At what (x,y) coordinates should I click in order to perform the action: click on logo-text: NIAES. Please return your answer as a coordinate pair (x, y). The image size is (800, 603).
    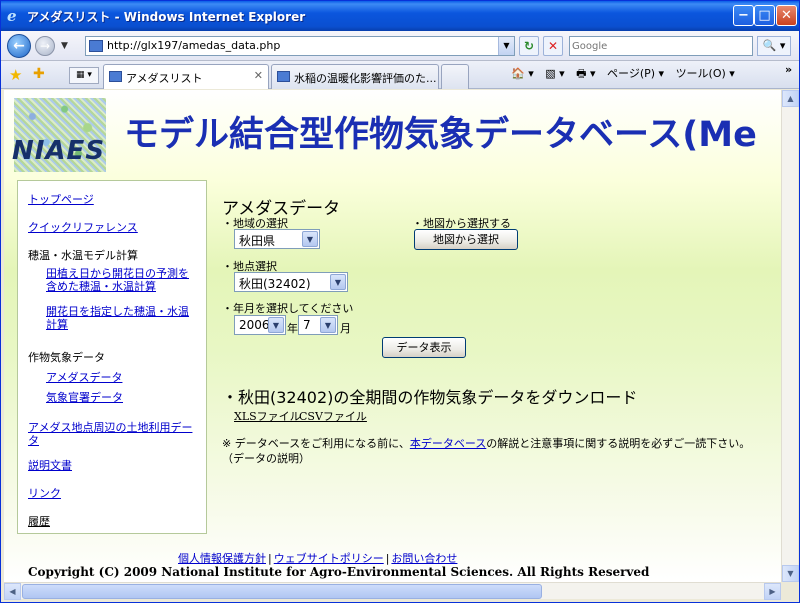
    Looking at the image, I should click on (59, 151).